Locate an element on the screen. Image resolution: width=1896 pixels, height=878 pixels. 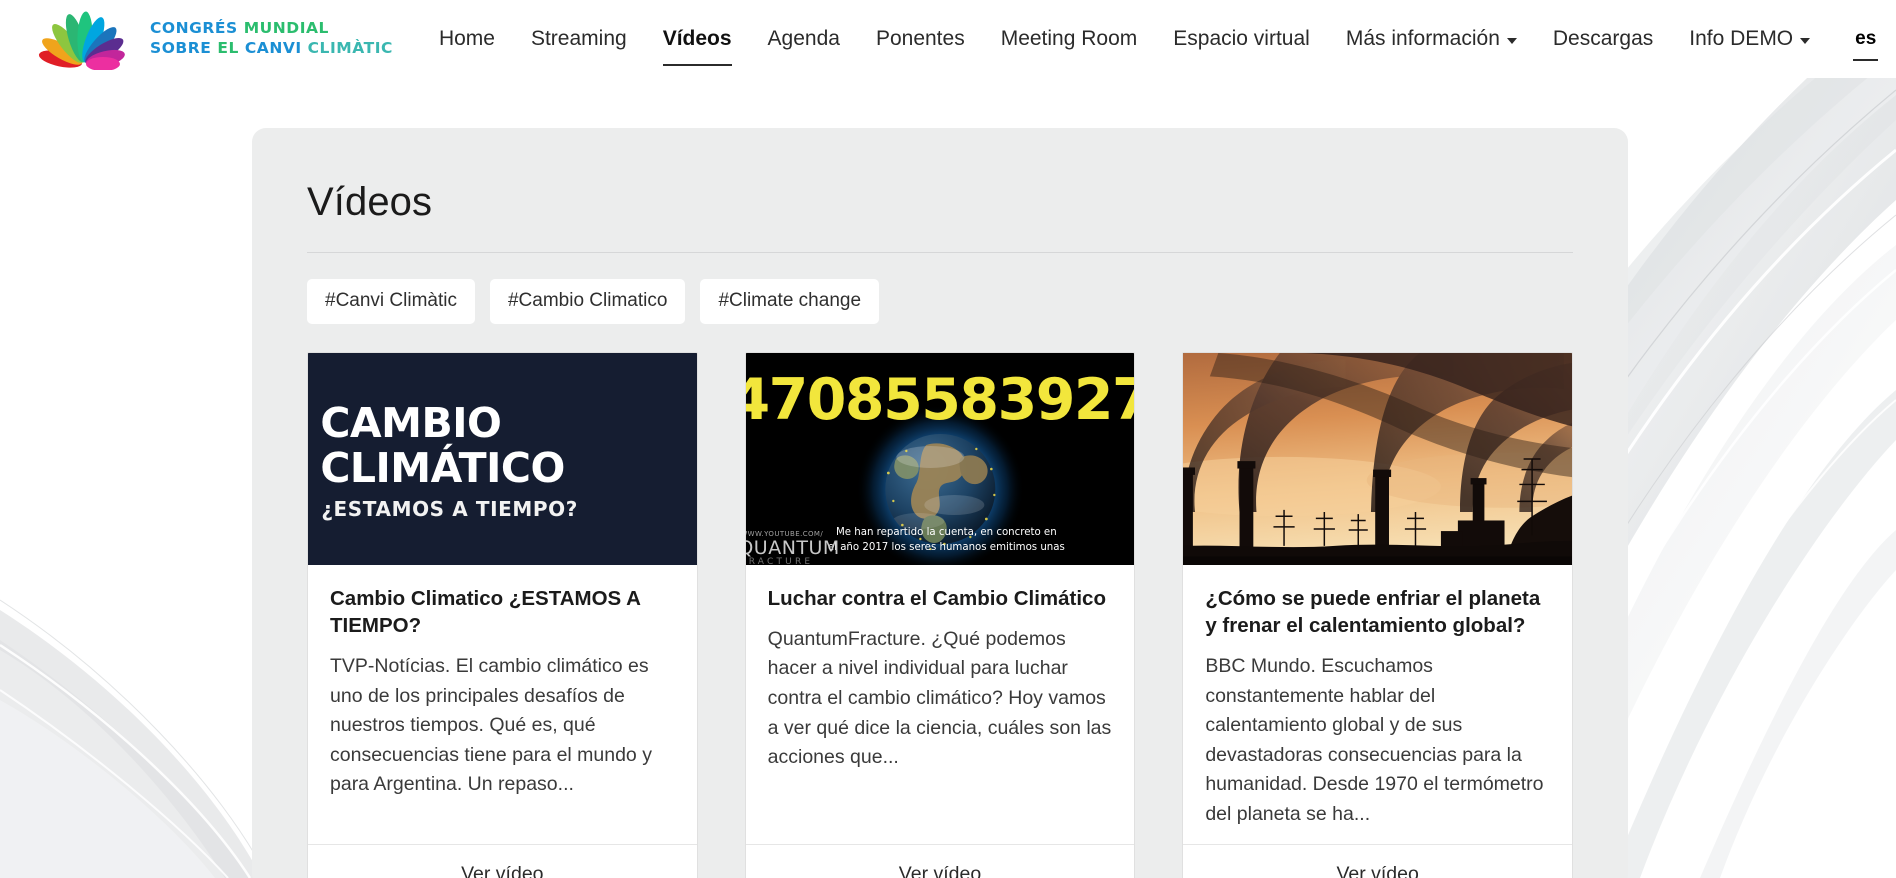
nav-item-info-demo: Info DEMO is located at coordinates (1749, 38).